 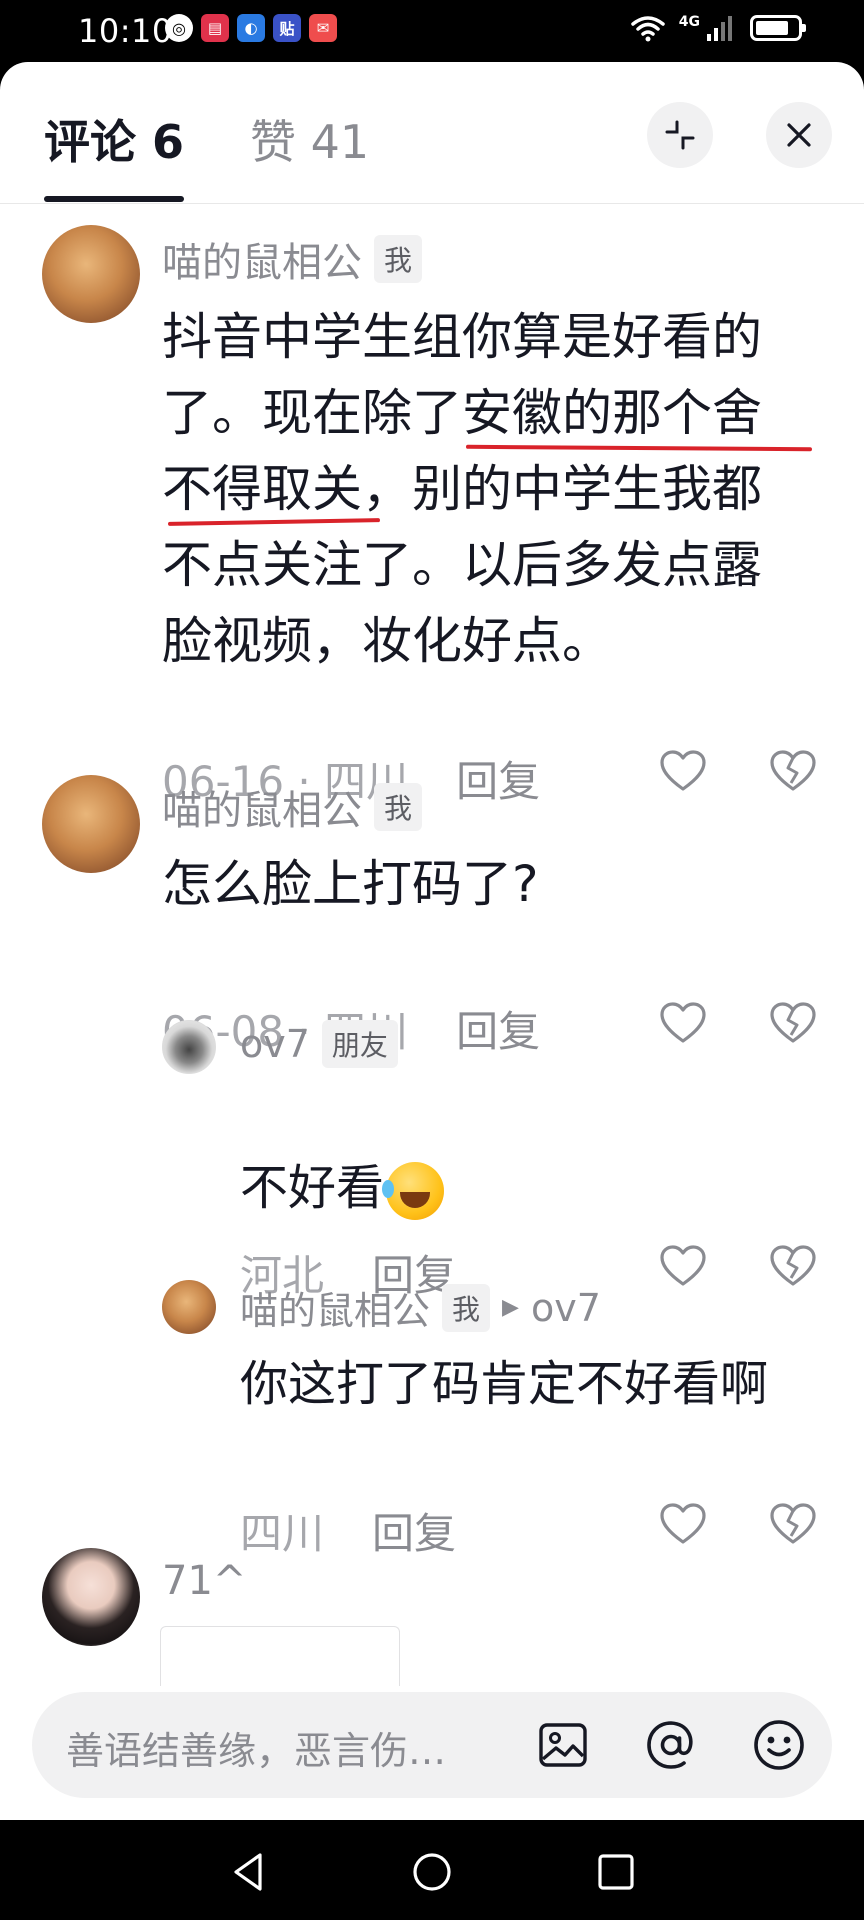 I want to click on reply-text-content: 不好看, so click(x=312, y=1188).